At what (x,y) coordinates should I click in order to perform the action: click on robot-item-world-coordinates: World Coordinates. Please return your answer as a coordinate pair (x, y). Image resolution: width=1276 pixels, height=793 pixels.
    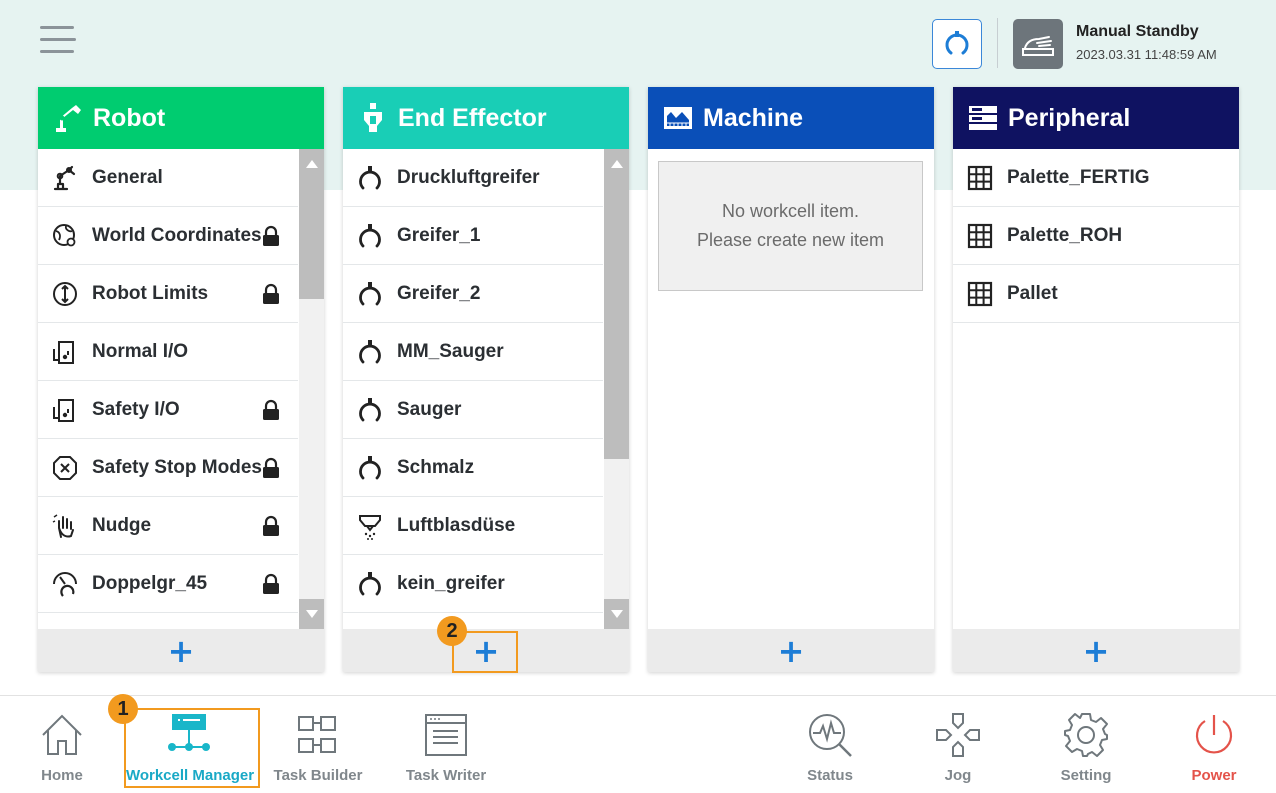
    Looking at the image, I should click on (168, 236).